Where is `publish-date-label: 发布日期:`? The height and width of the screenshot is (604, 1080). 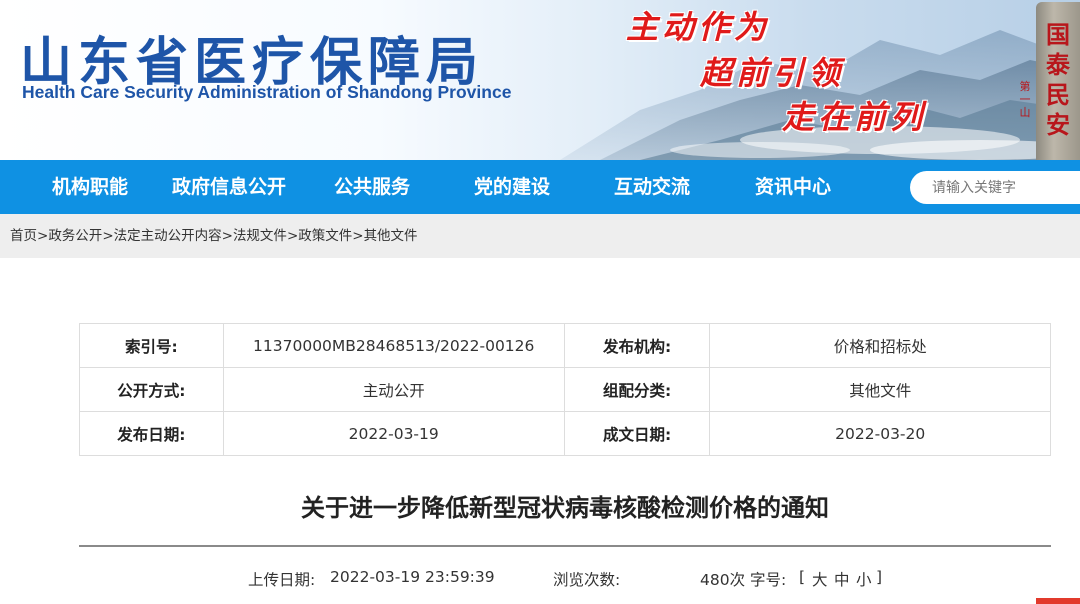 publish-date-label: 发布日期: is located at coordinates (151, 433).